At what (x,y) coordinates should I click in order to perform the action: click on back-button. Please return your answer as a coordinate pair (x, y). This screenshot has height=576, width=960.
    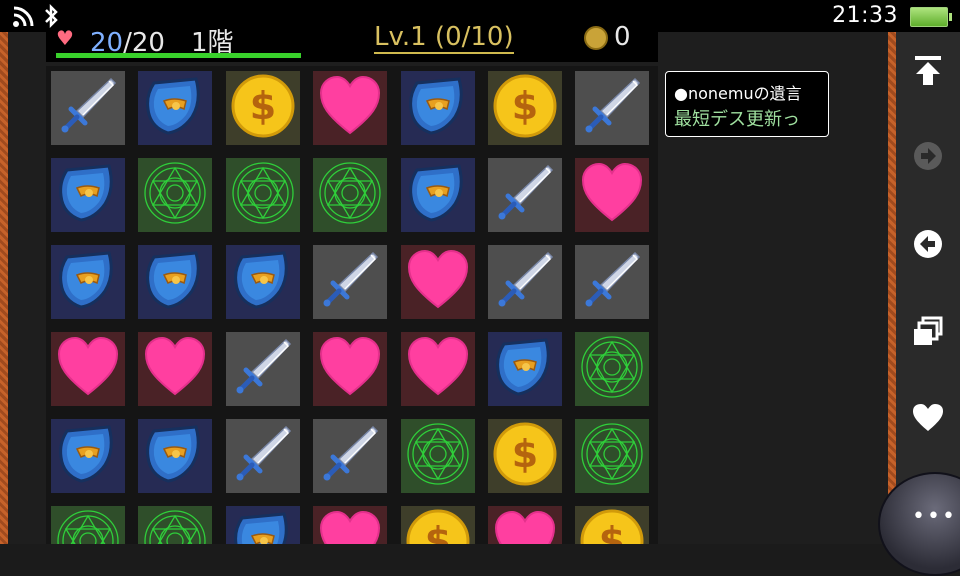
    Looking at the image, I should click on (928, 244).